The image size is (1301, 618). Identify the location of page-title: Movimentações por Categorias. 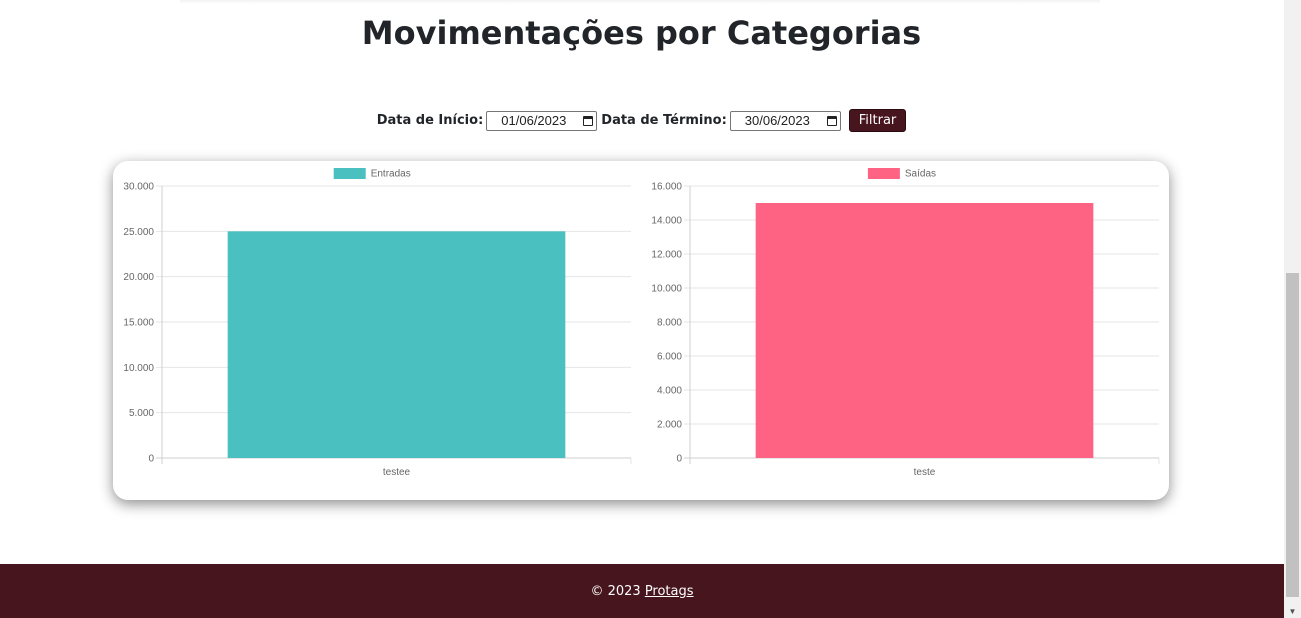
(641, 33).